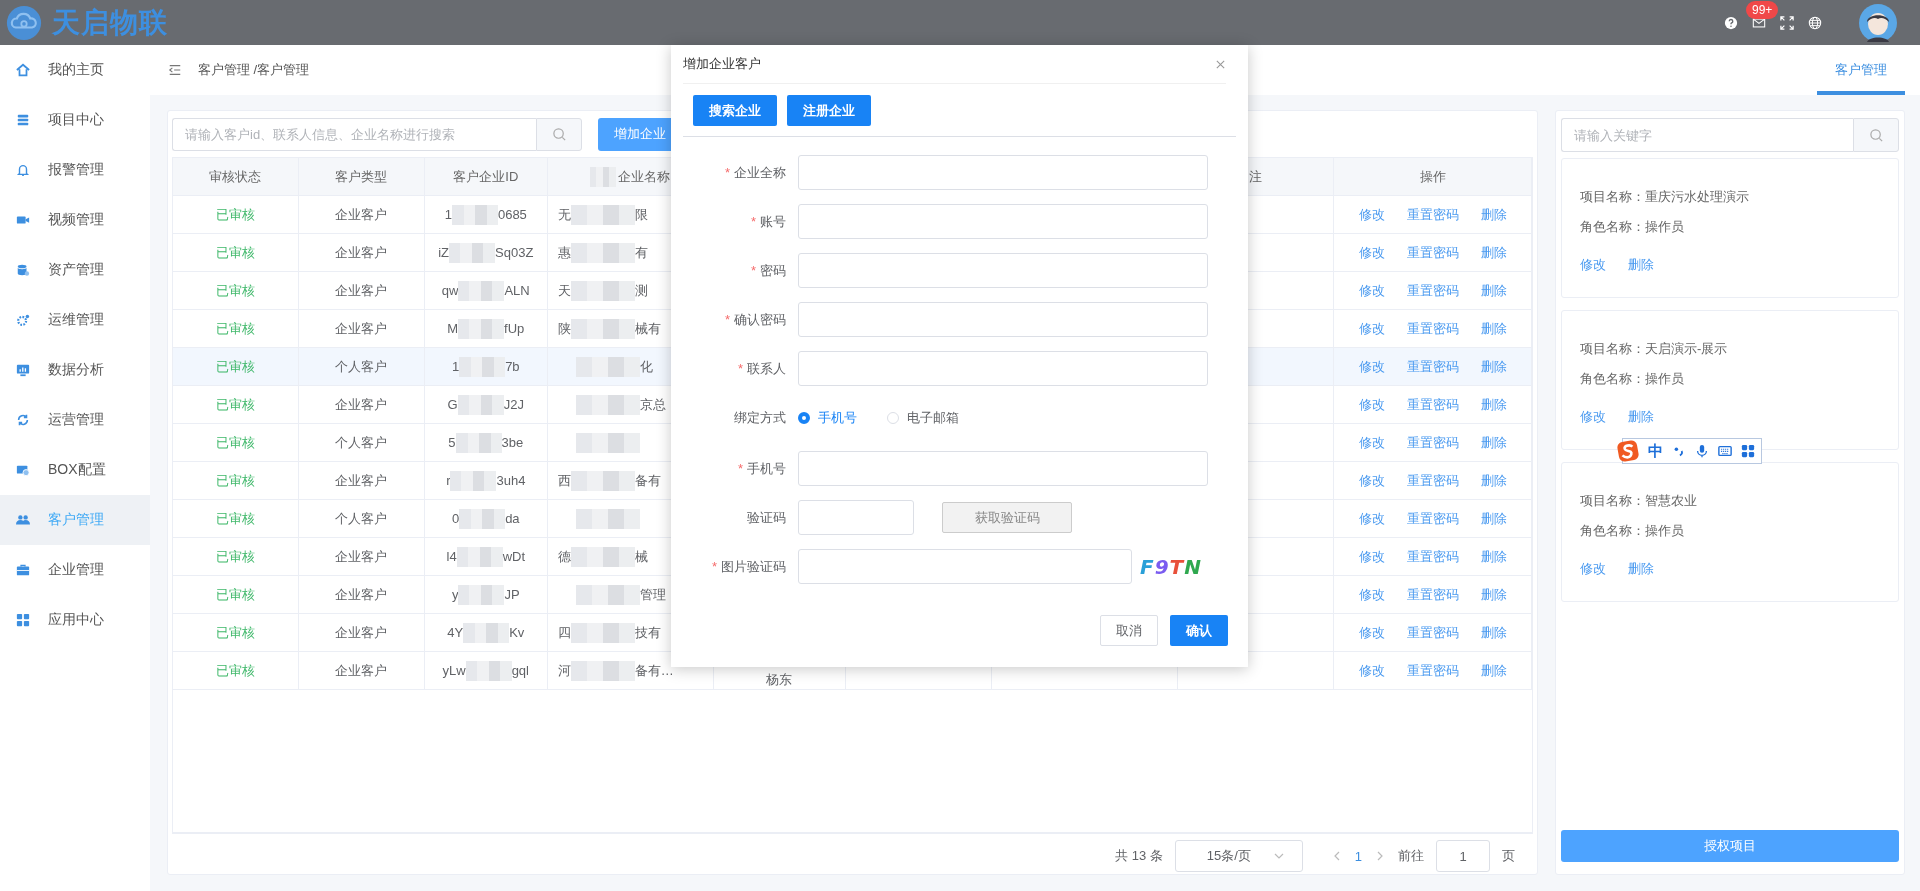 This screenshot has height=891, width=1920. Describe the element at coordinates (1129, 630) in the screenshot. I see `cancel-button: 取消` at that location.